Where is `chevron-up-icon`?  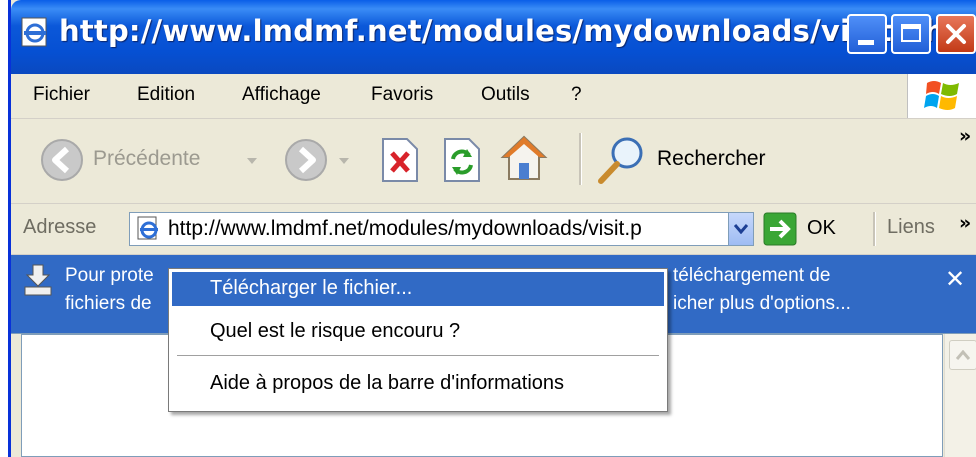 chevron-up-icon is located at coordinates (963, 355).